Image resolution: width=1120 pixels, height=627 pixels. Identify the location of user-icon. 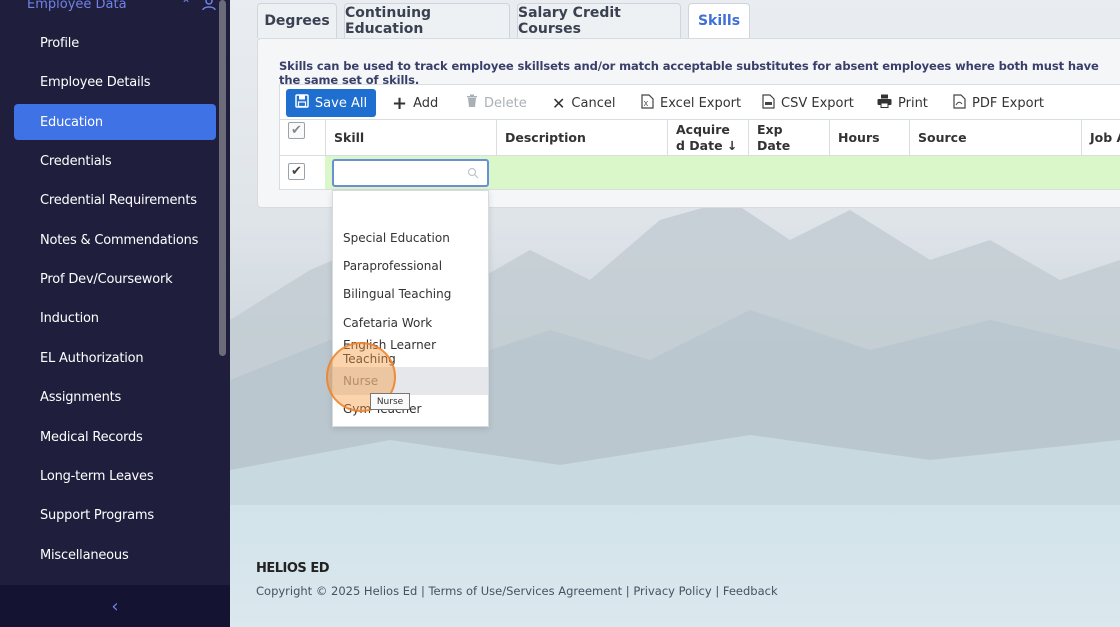
(209, 5).